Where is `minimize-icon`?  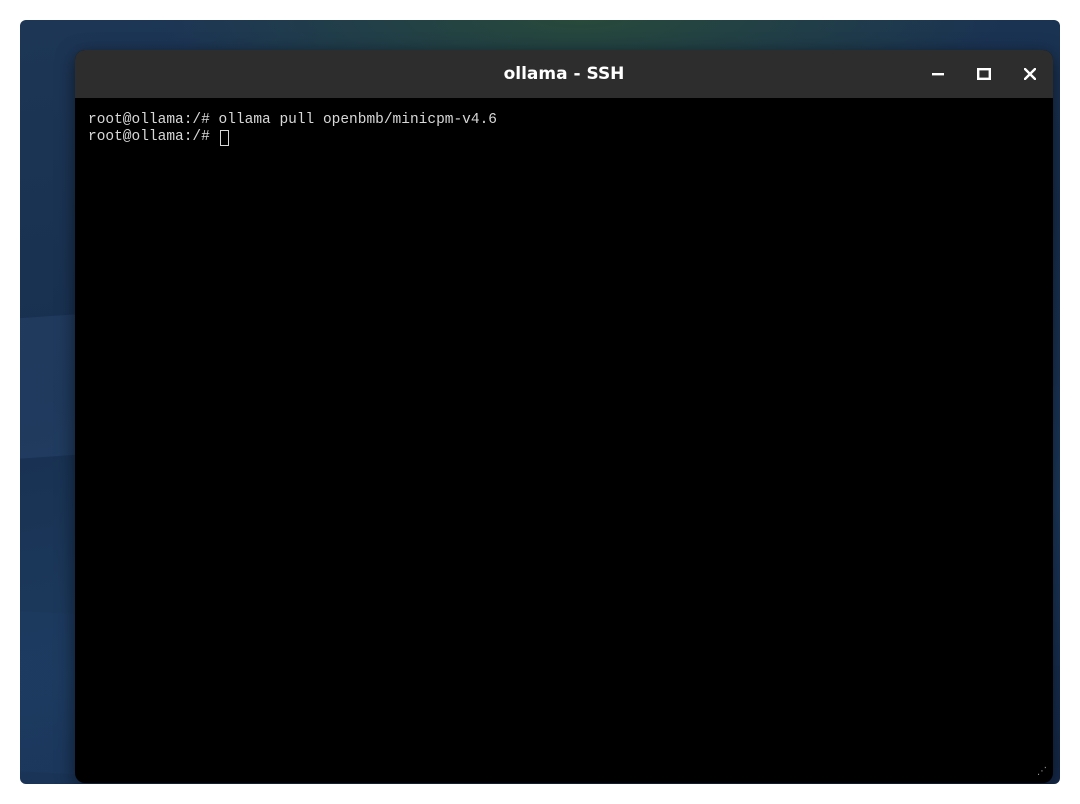 minimize-icon is located at coordinates (938, 74).